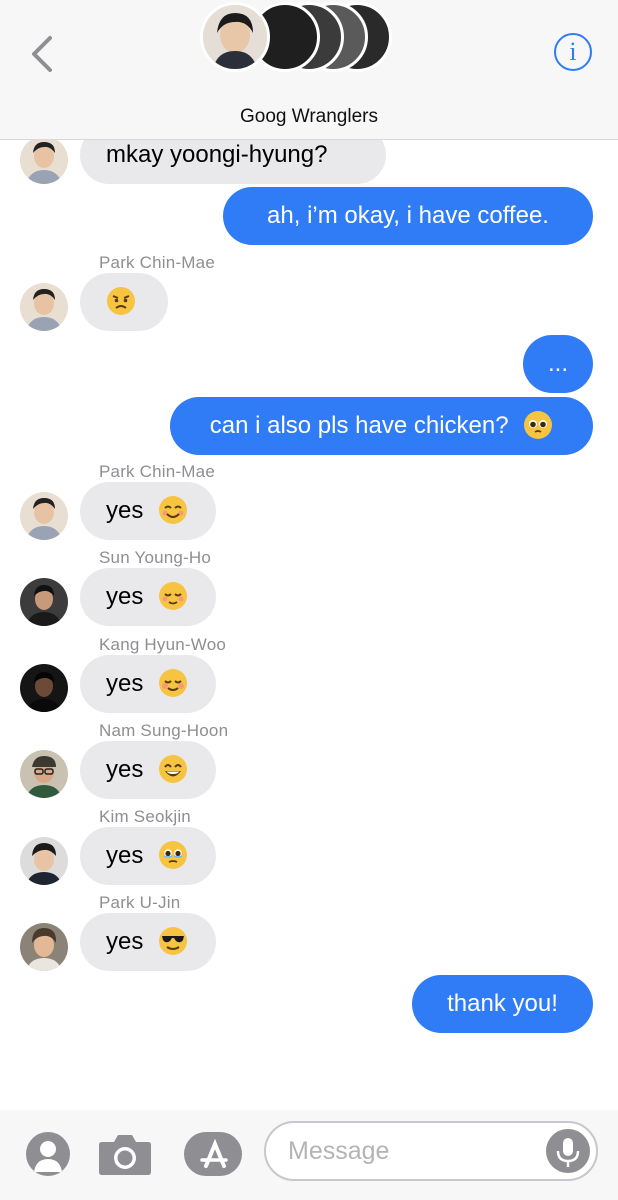 Image resolution: width=618 pixels, height=1200 pixels. I want to click on compose-bar, so click(309, 1155).